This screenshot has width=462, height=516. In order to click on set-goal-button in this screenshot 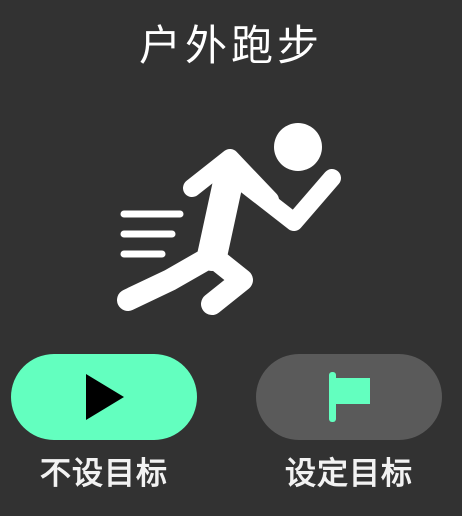, I will do `click(349, 397)`.